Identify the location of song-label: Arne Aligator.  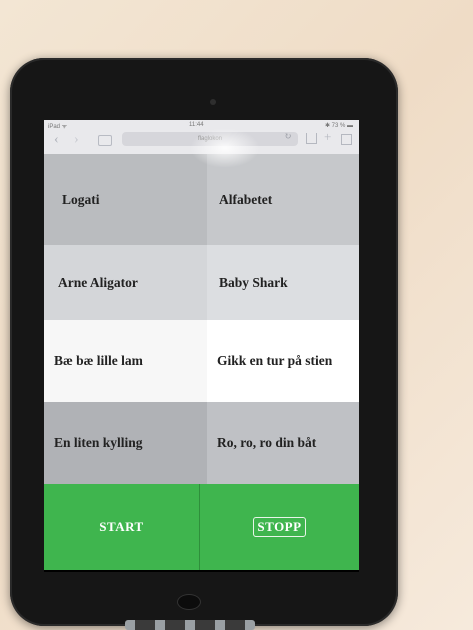
(98, 282).